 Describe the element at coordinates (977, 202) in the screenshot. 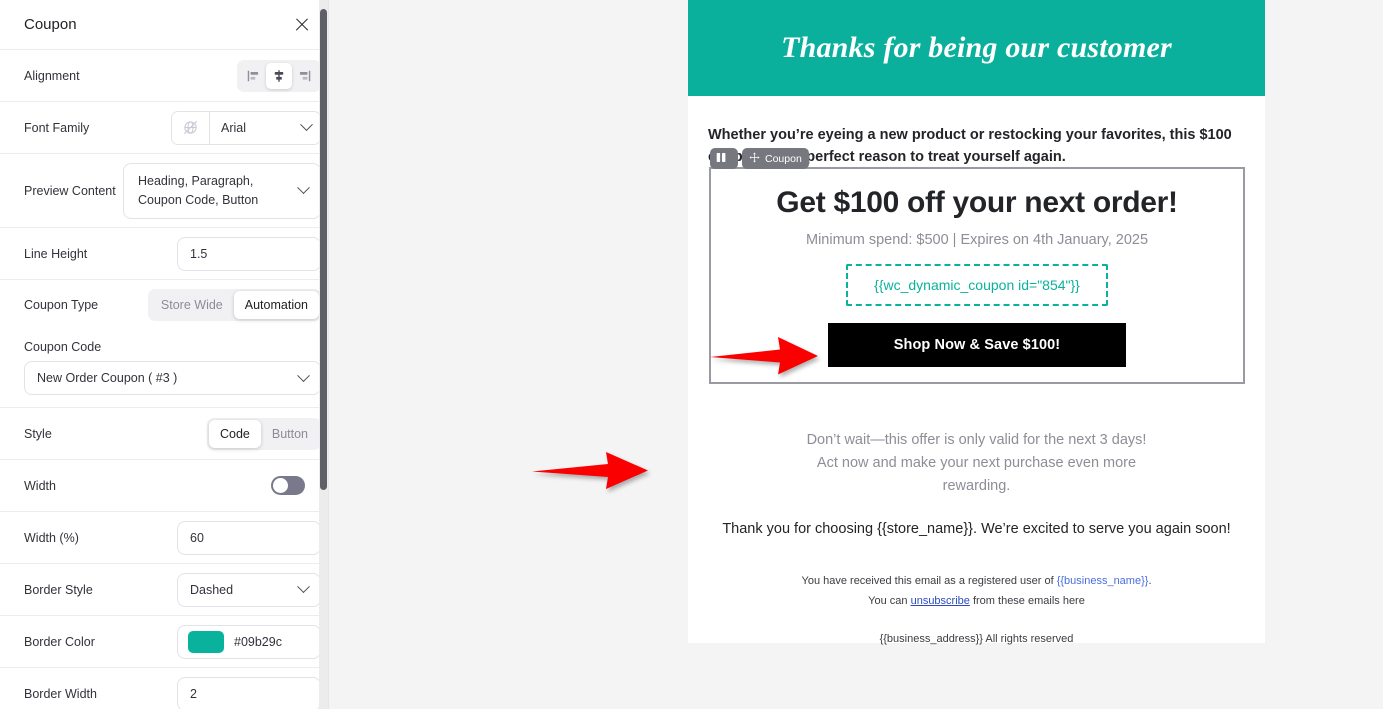

I see `coupon-heading: Get $100 off your next order!` at that location.